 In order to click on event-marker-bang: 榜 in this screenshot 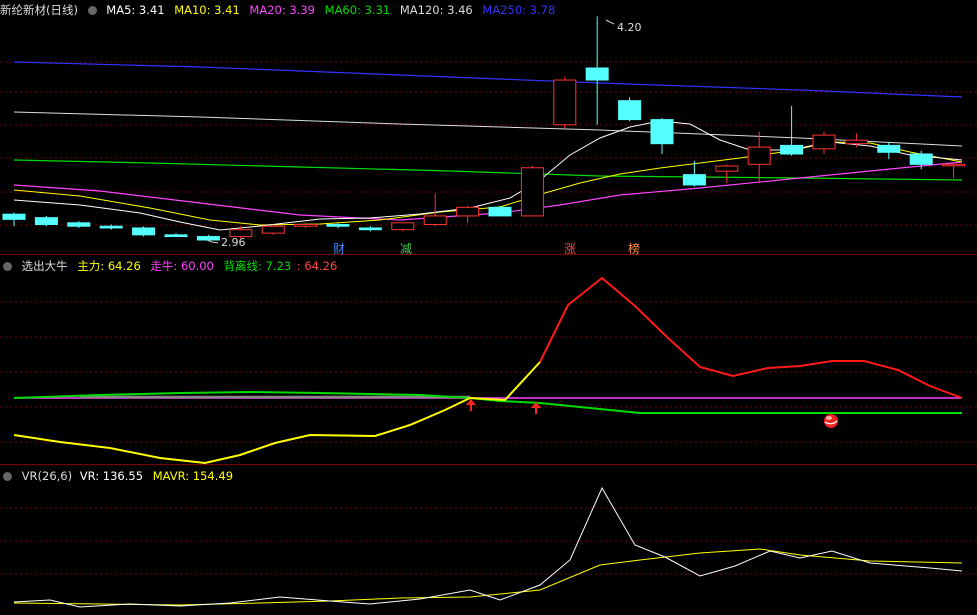, I will do `click(634, 248)`.